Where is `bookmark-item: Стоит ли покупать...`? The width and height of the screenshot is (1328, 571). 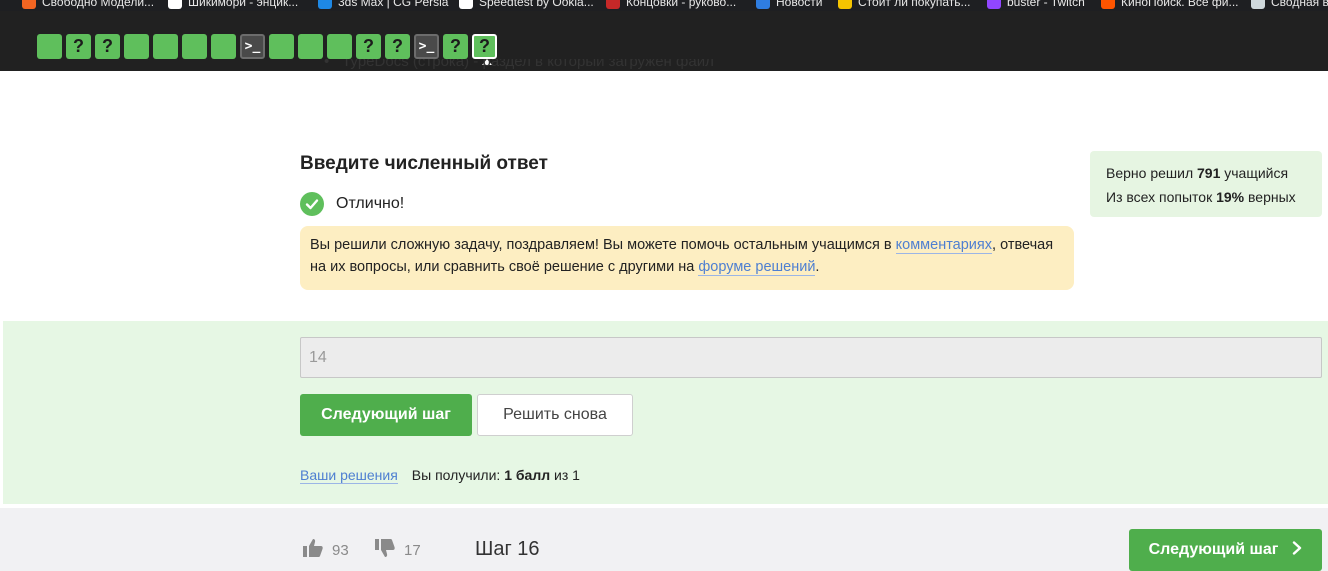 bookmark-item: Стоит ли покупать... is located at coordinates (904, 4).